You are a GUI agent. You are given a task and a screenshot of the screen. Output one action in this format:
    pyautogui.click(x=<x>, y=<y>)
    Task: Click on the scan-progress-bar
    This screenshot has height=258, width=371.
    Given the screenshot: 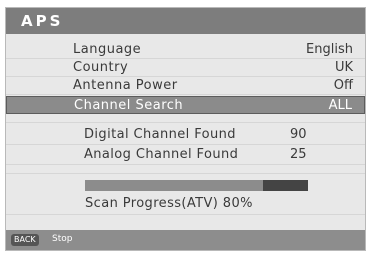 What is the action you would take?
    pyautogui.click(x=196, y=185)
    